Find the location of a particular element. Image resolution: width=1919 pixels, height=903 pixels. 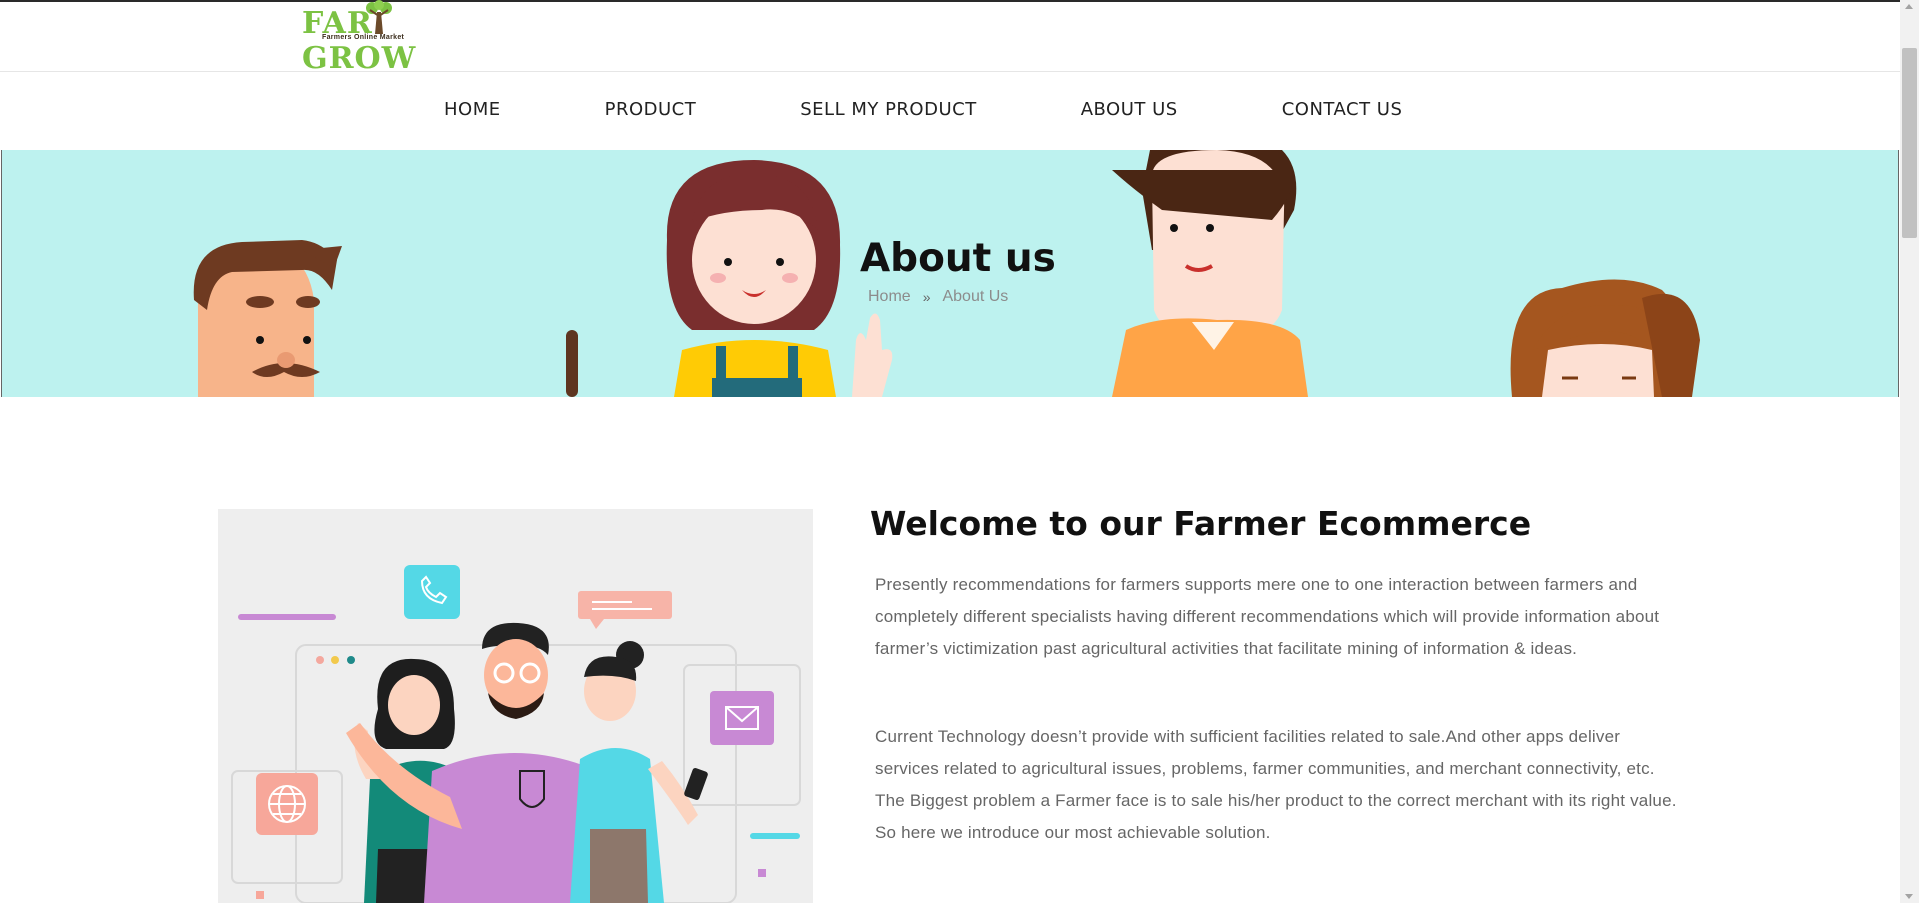

mail-icon is located at coordinates (742, 718).